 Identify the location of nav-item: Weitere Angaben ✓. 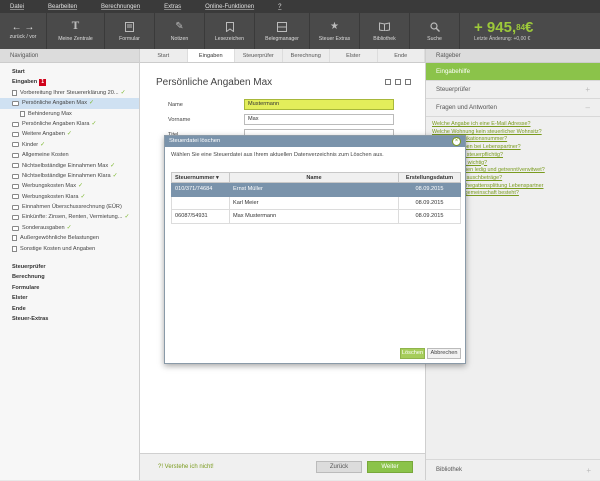
(69, 134).